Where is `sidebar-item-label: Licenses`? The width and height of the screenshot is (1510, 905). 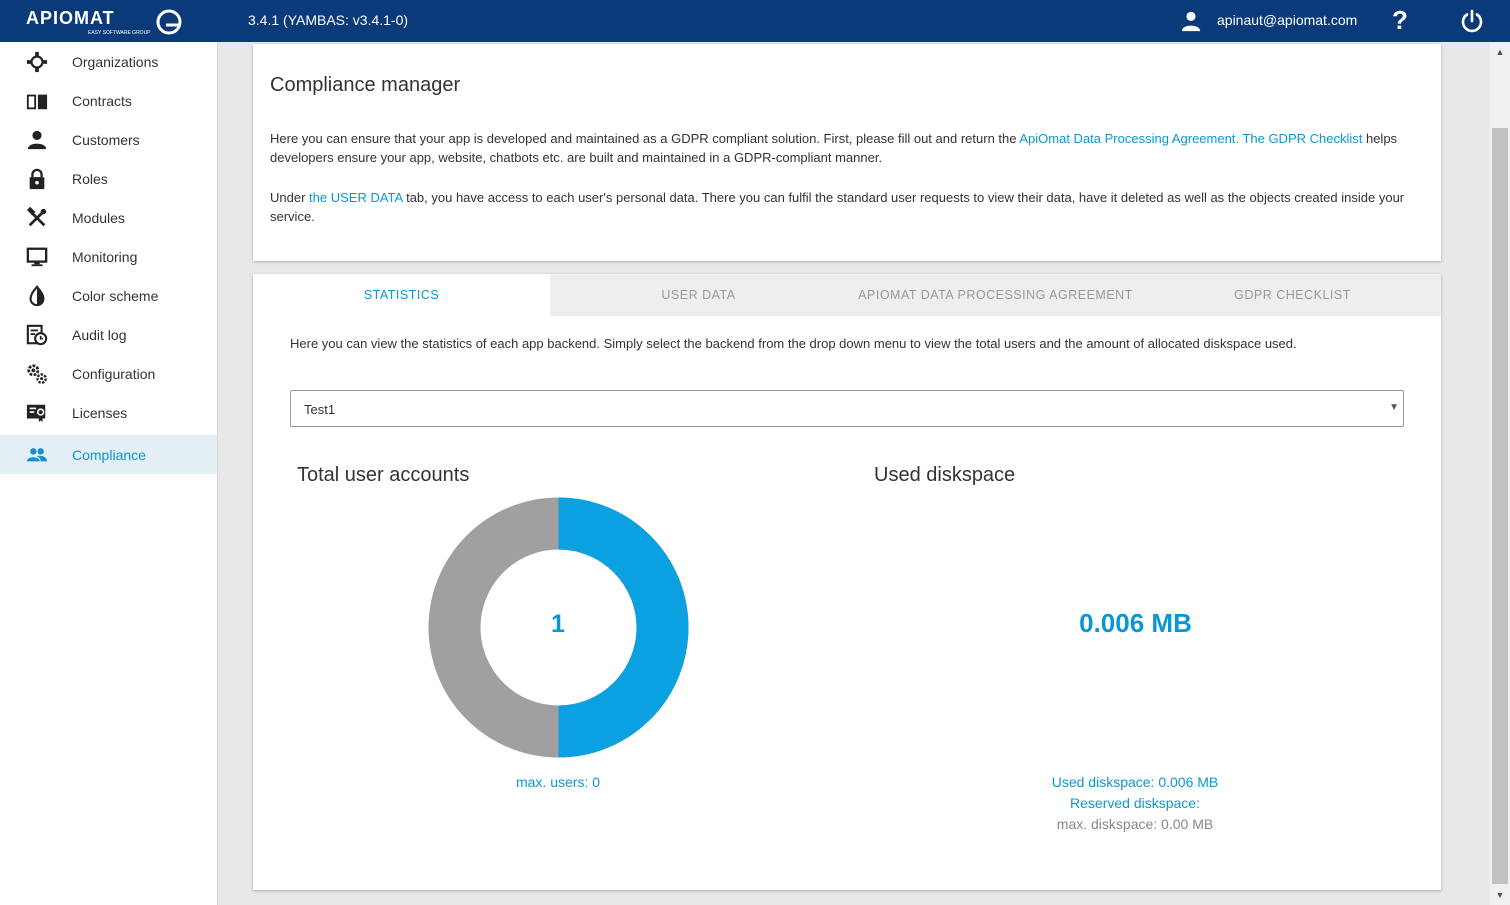 sidebar-item-label: Licenses is located at coordinates (100, 413).